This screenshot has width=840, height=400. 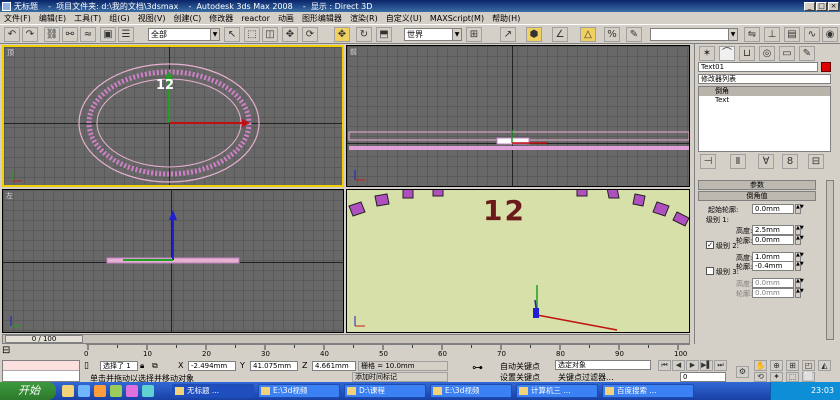 What do you see at coordinates (830, 34) in the screenshot?
I see `render-icon: ◉` at bounding box center [830, 34].